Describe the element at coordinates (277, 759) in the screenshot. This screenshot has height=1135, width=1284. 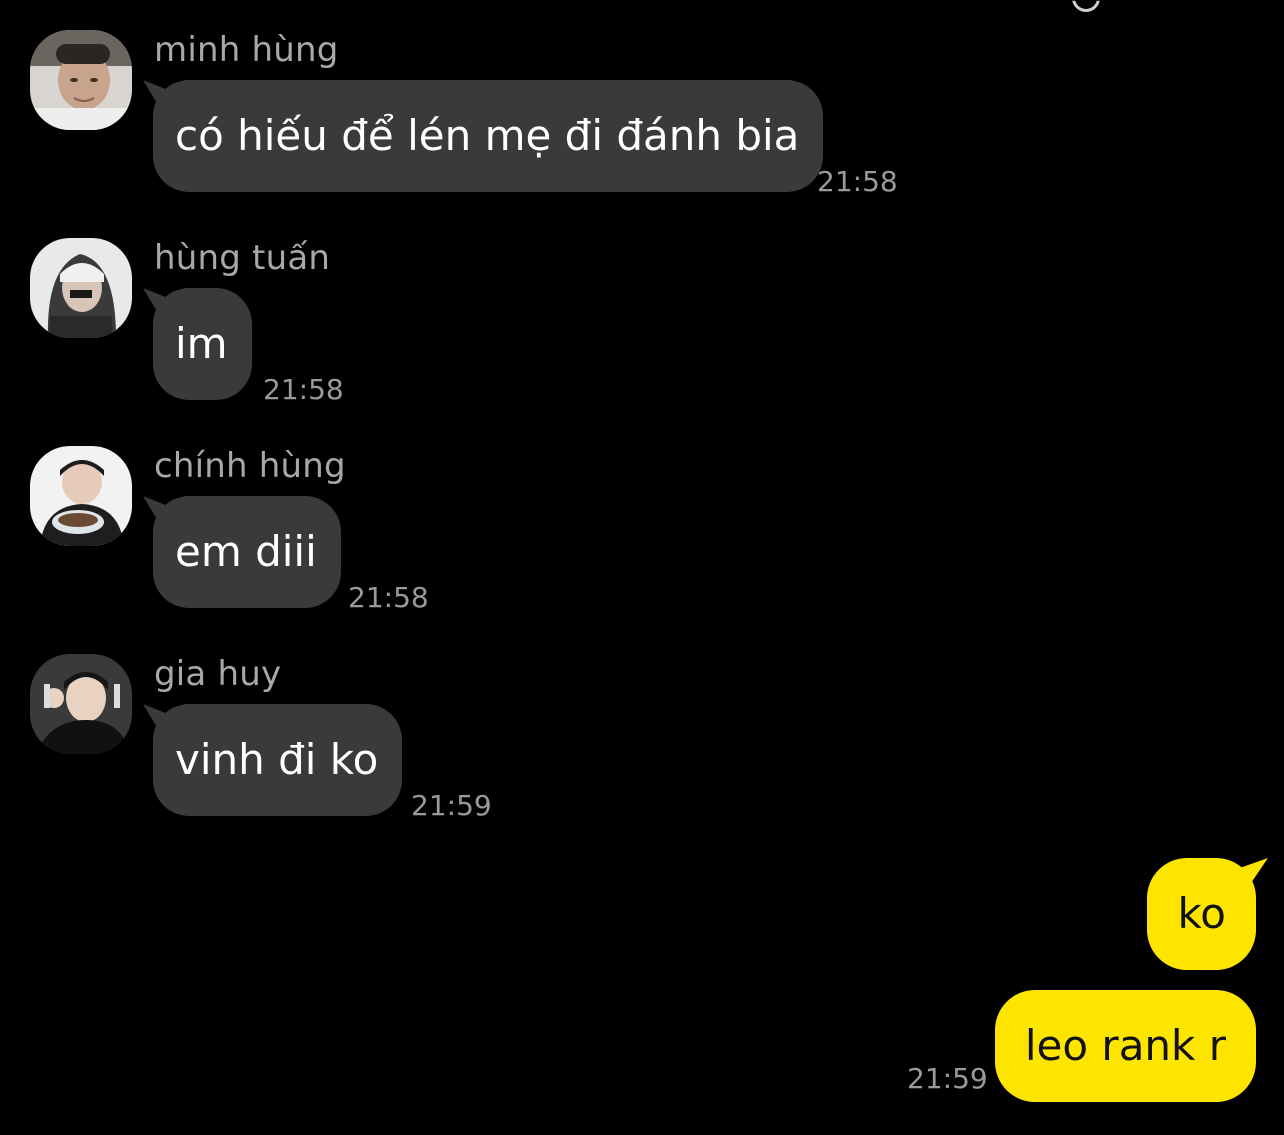
I see `message-text: vinh đi ko` at that location.